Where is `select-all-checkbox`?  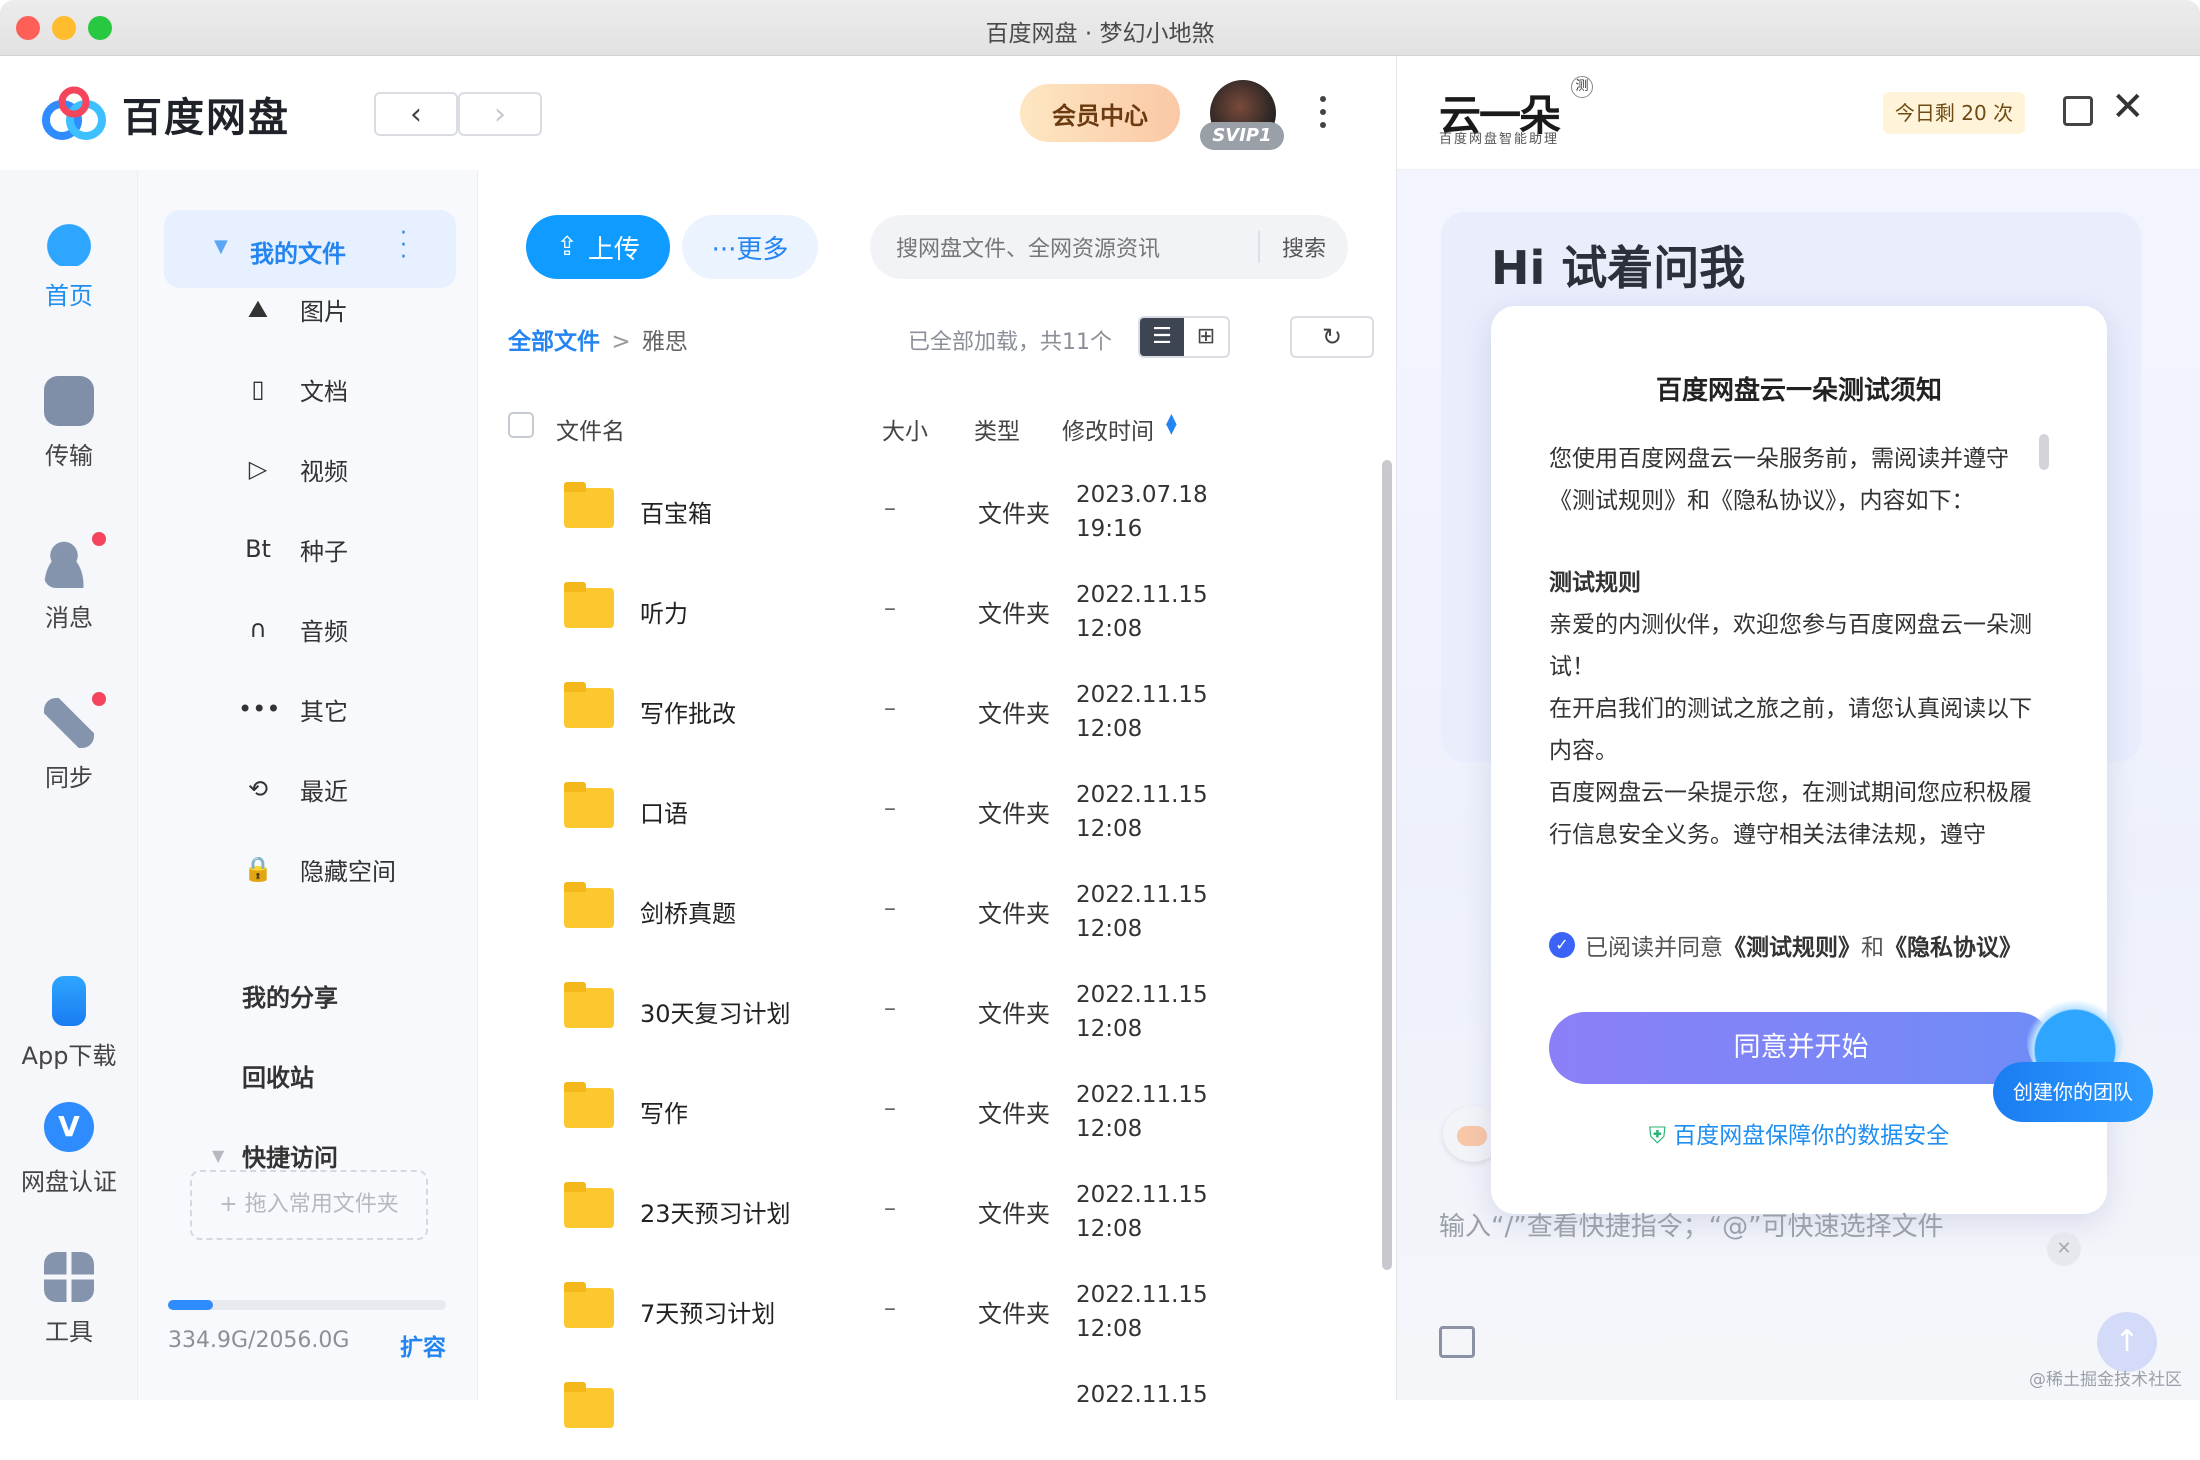 select-all-checkbox is located at coordinates (521, 425).